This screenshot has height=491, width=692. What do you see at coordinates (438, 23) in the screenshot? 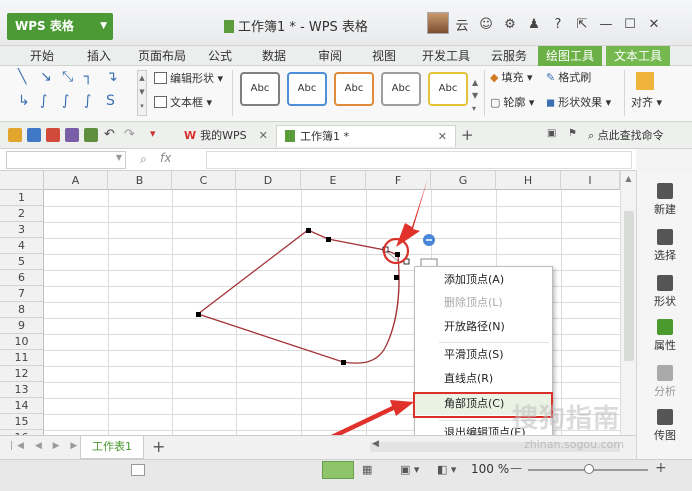
I see `avatar` at bounding box center [438, 23].